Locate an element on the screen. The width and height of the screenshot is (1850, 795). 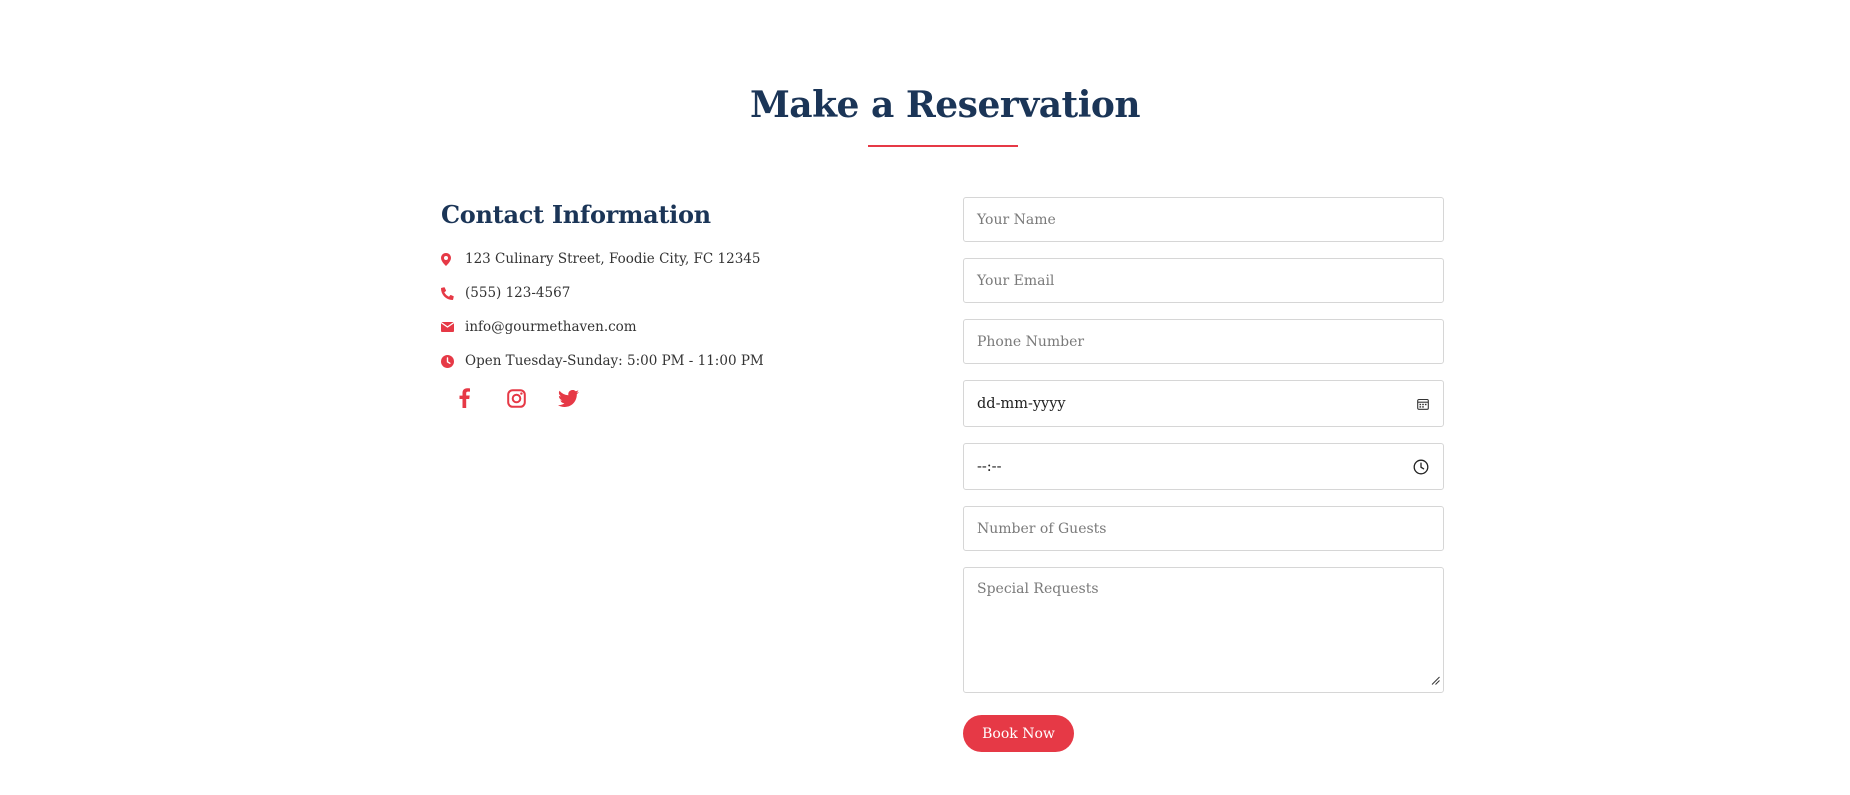
requests-placeholder: Special Requests is located at coordinates (1038, 589).